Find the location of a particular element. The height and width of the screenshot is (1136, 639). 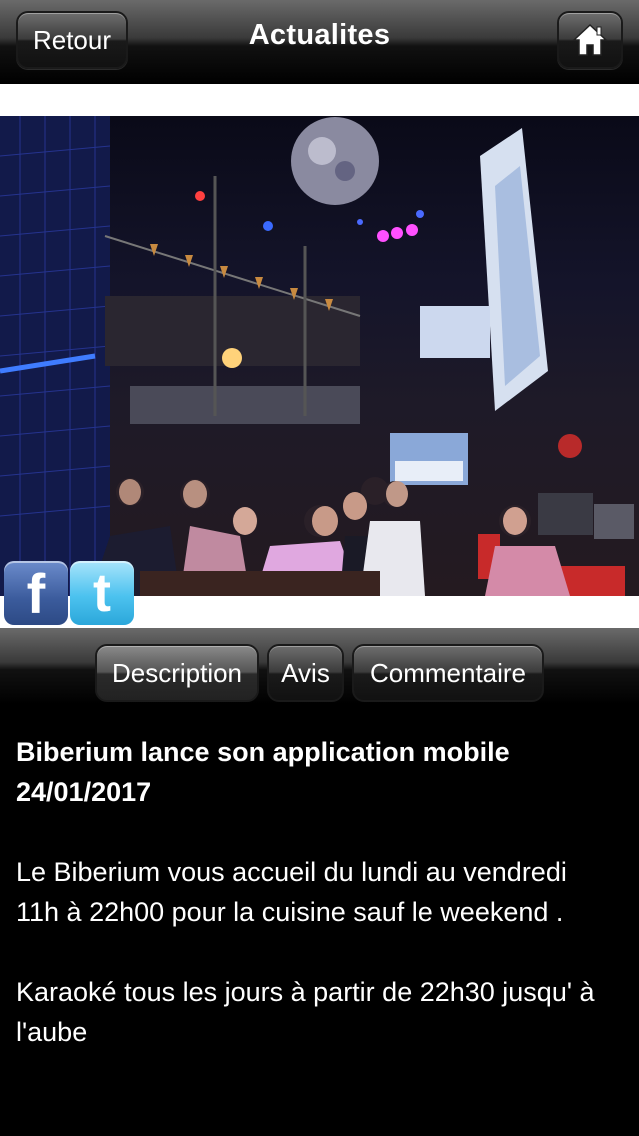

article-title: Biberium lance son application mobile is located at coordinates (263, 752).